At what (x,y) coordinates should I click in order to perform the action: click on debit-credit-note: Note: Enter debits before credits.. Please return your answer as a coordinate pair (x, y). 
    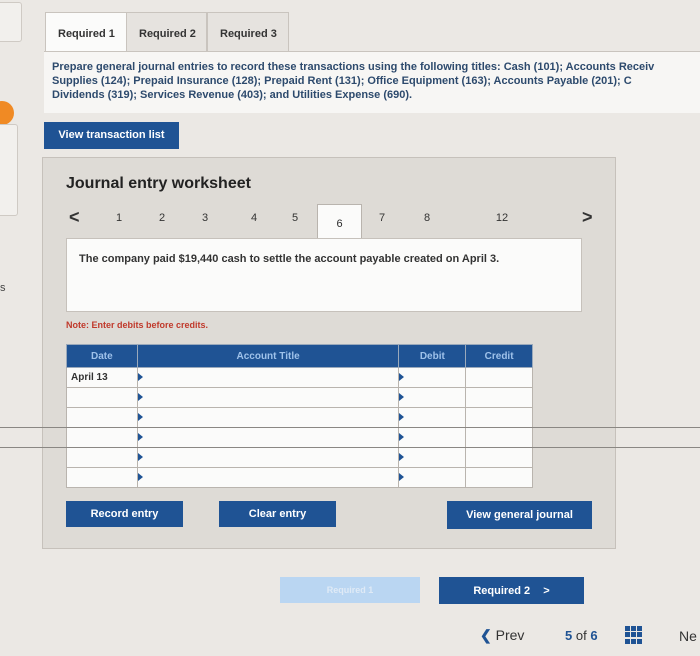
    Looking at the image, I should click on (137, 325).